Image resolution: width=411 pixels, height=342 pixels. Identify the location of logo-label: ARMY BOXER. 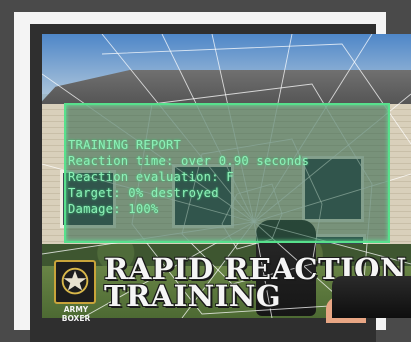
(76, 314).